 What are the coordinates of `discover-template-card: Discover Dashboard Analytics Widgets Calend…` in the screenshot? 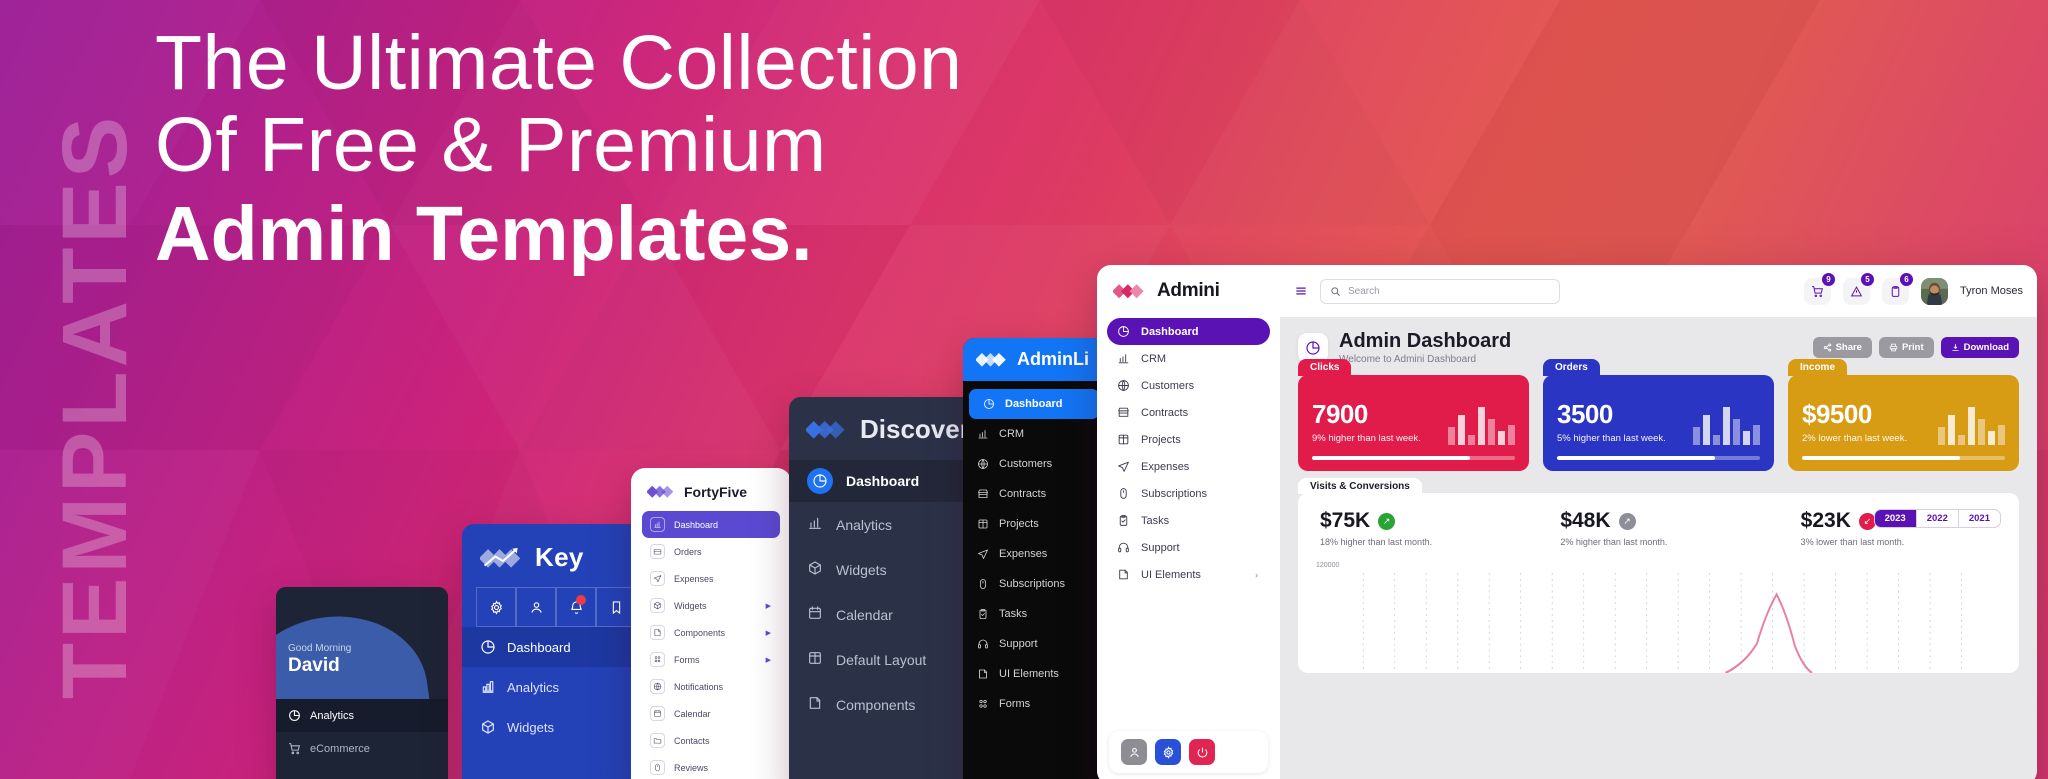 It's located at (886, 588).